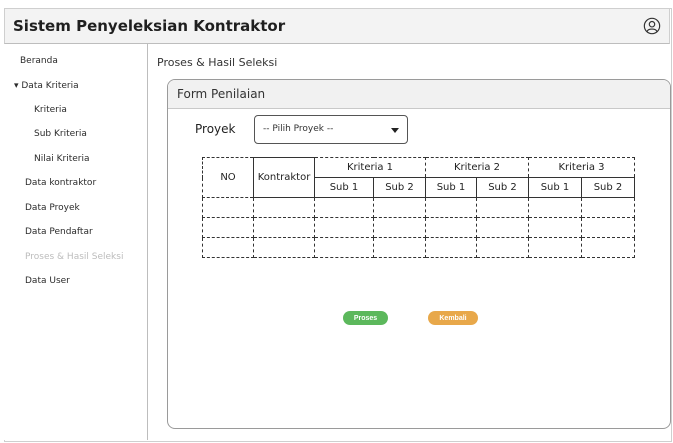 This screenshot has width=673, height=443. What do you see at coordinates (74, 257) in the screenshot?
I see `sidebar-item-proses-hasil-seleksi: Proses & Hasil Seleksi` at bounding box center [74, 257].